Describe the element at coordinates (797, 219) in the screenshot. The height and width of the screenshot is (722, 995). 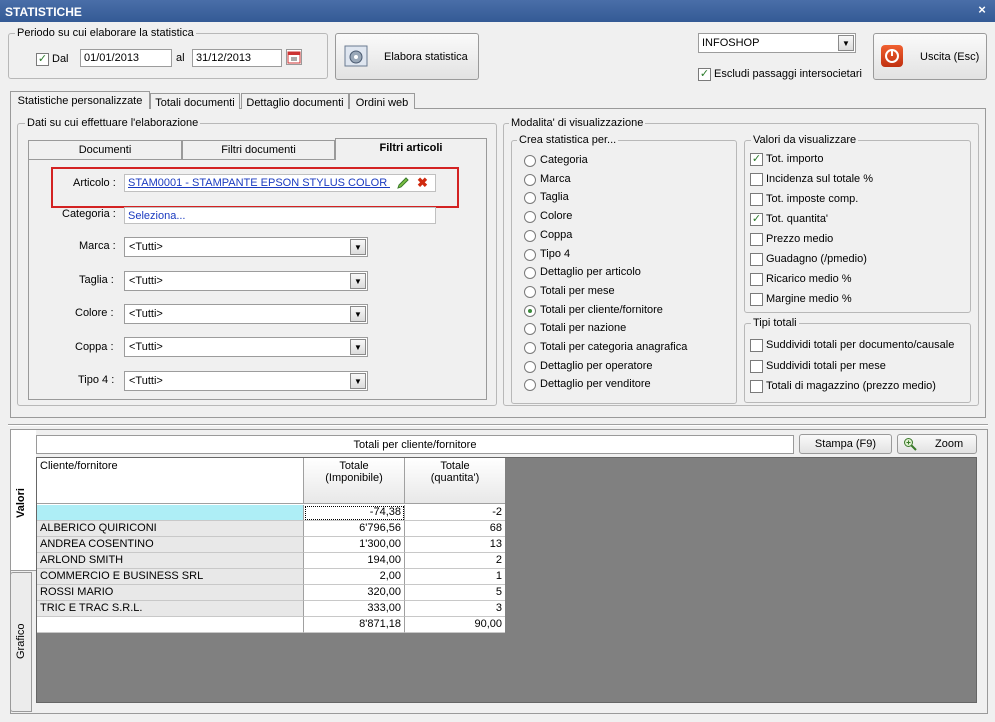
I see `valori-option-label: Tot. quantita'` at that location.